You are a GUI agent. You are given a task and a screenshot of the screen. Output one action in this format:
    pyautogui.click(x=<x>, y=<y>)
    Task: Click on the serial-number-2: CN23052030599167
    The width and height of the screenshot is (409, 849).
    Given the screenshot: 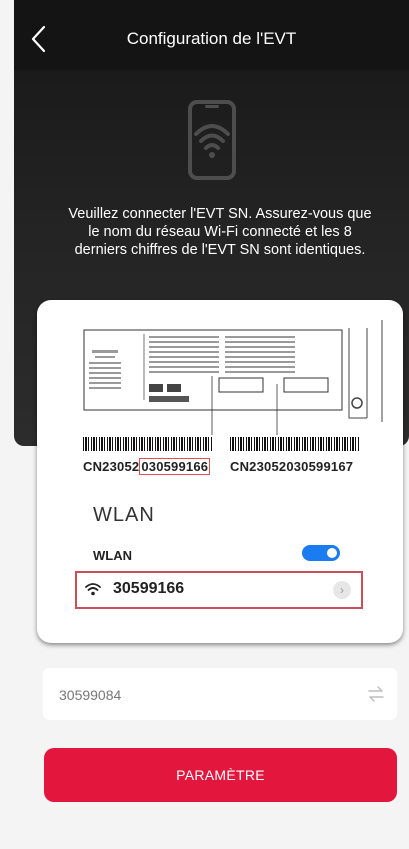 What is the action you would take?
    pyautogui.click(x=292, y=466)
    